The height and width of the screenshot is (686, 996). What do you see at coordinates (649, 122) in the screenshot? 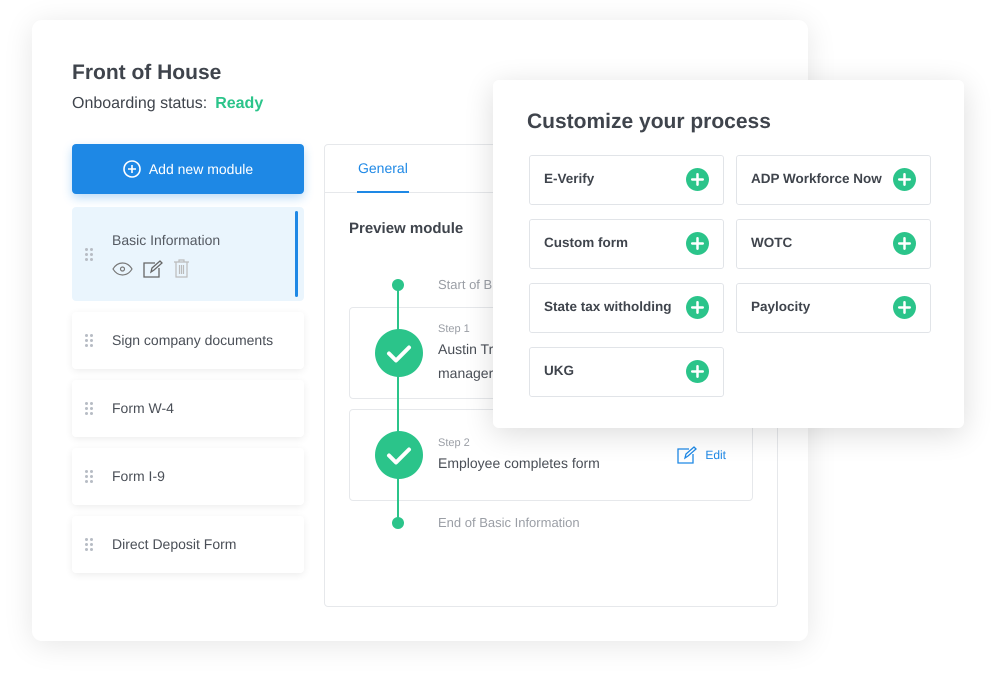
I see `panel-title: Customize your process` at bounding box center [649, 122].